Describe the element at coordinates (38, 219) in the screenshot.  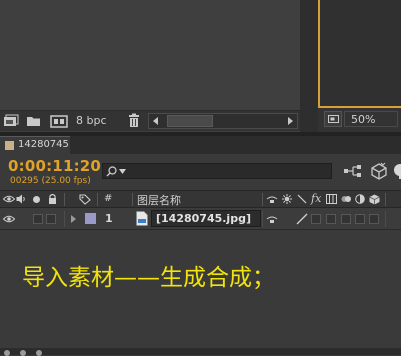
I see `layer-solo-switch` at that location.